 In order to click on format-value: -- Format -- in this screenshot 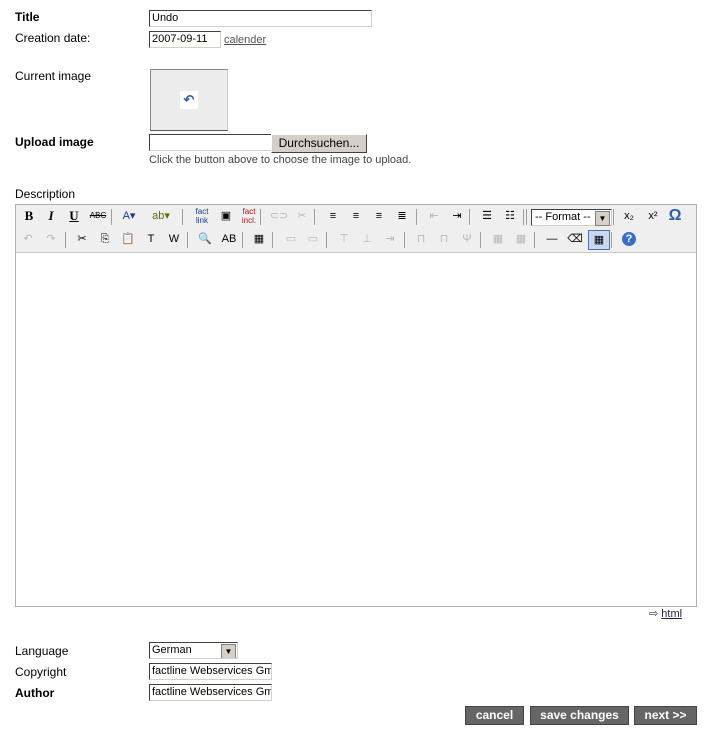, I will do `click(563, 217)`.